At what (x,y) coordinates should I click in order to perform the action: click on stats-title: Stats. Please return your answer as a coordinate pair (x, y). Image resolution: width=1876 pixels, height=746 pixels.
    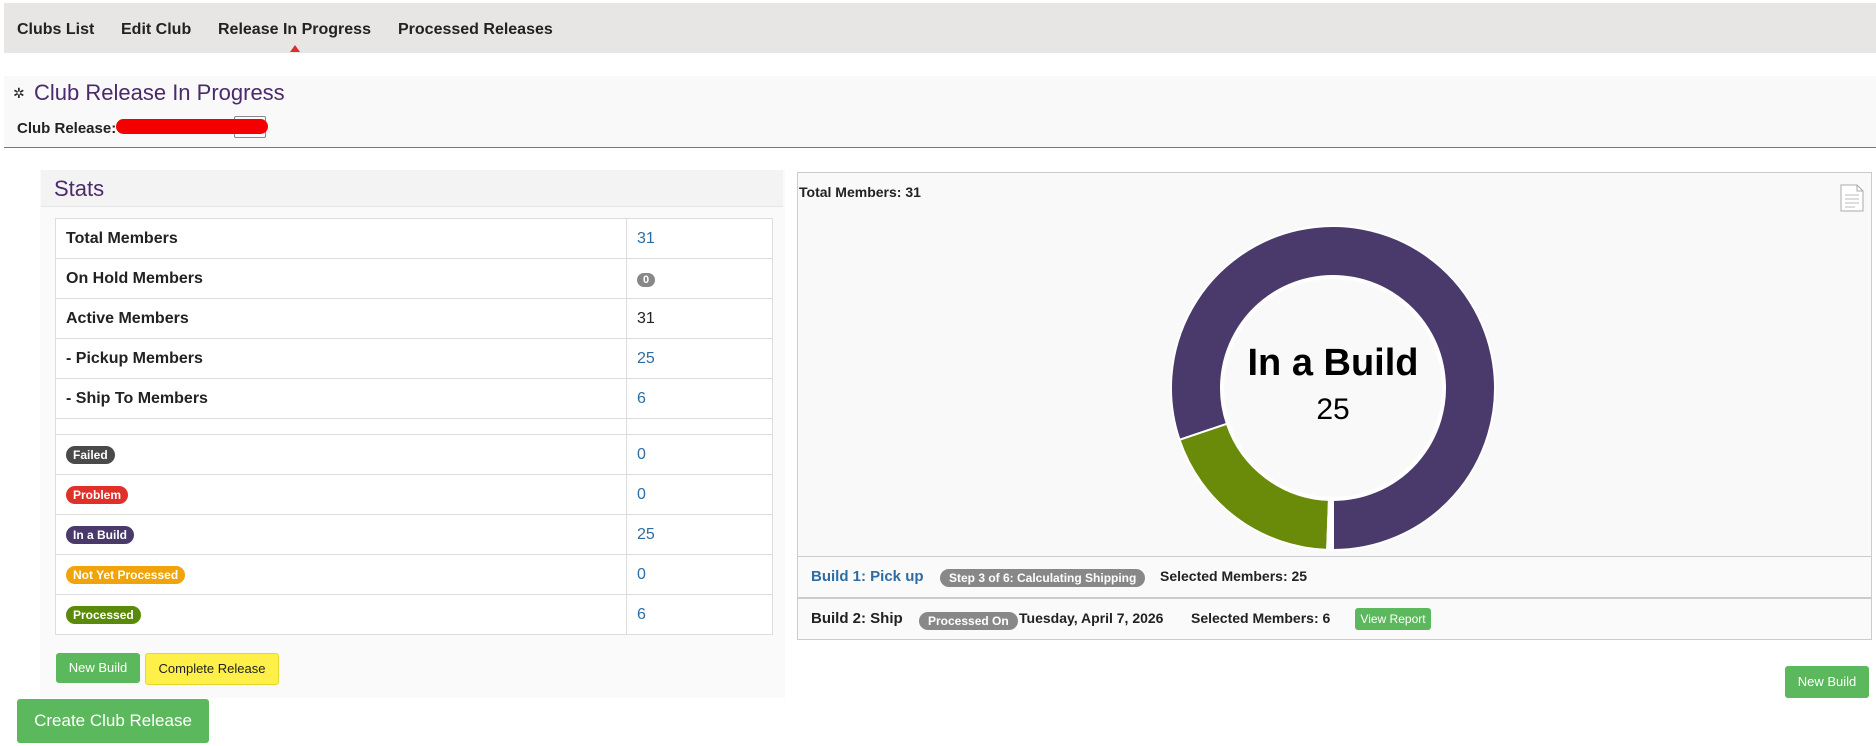
    Looking at the image, I should click on (79, 188).